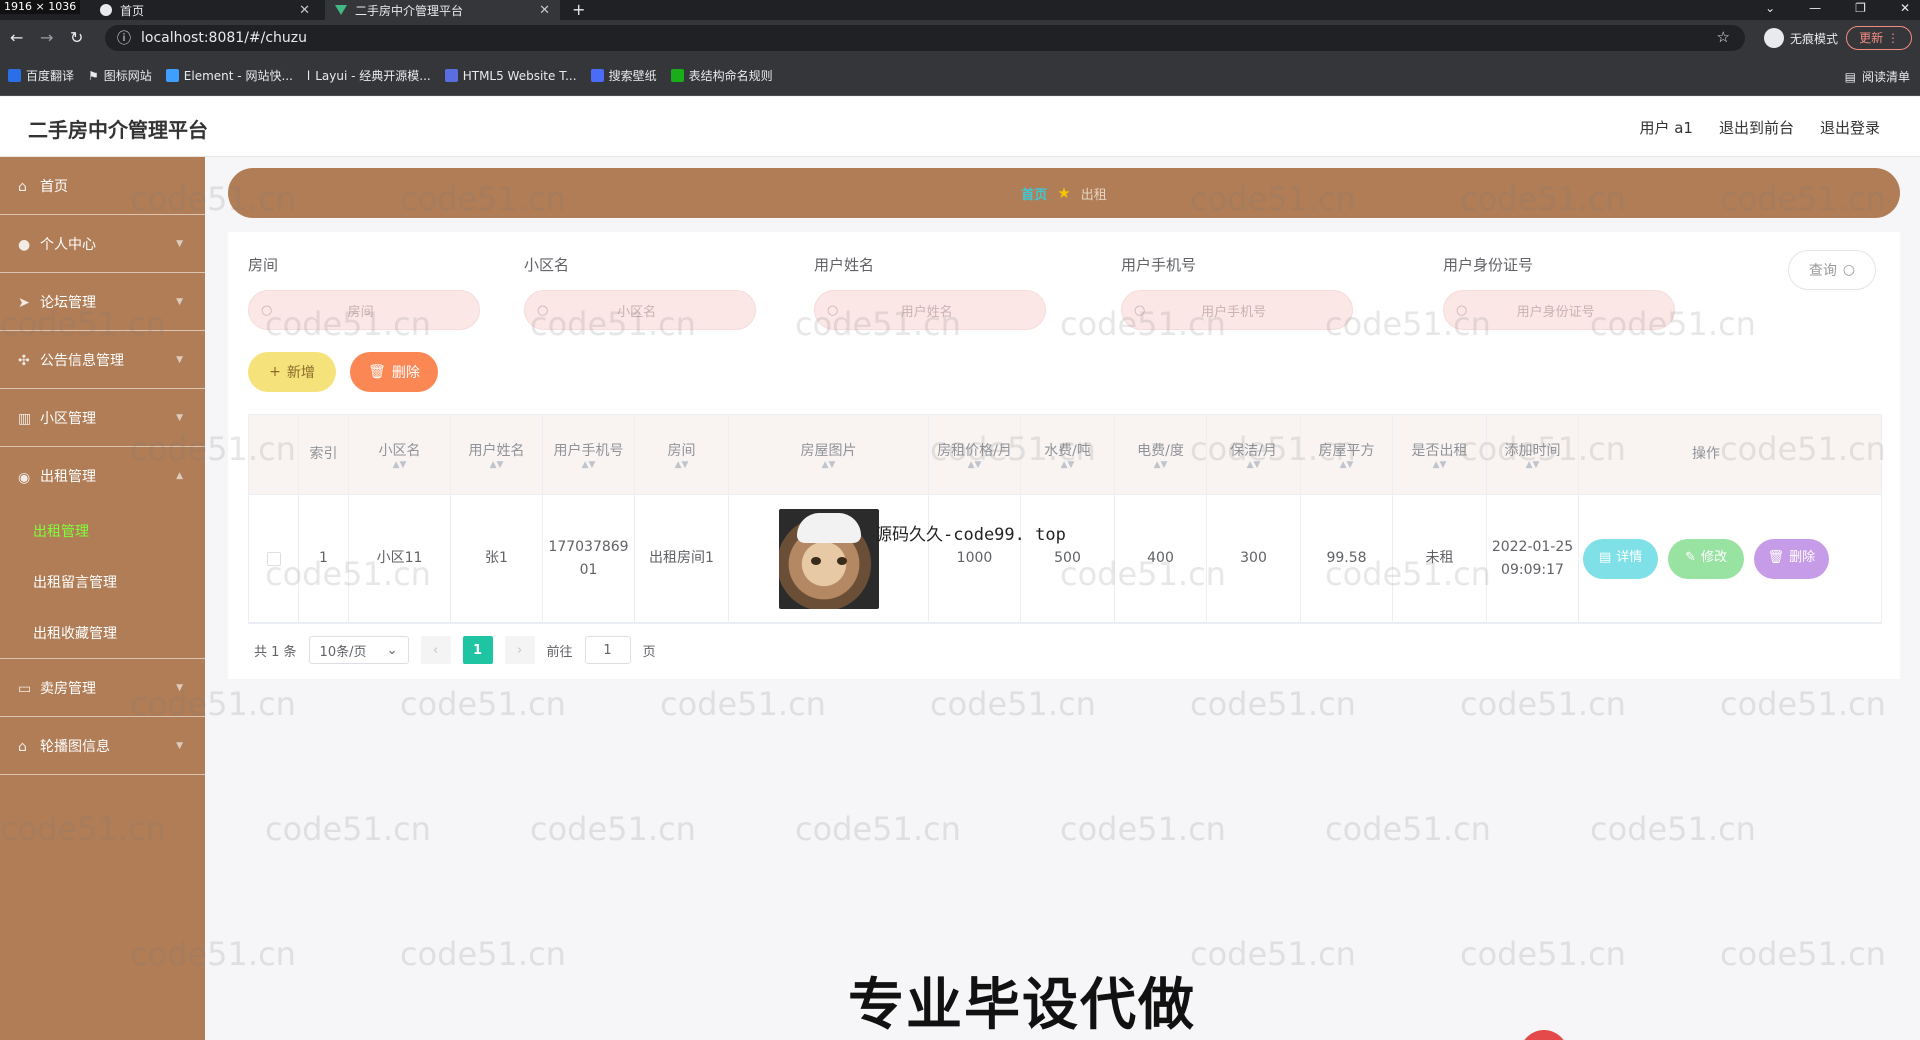  Describe the element at coordinates (358, 650) in the screenshot. I see `page-size-select: 10条/页 ⌄` at that location.